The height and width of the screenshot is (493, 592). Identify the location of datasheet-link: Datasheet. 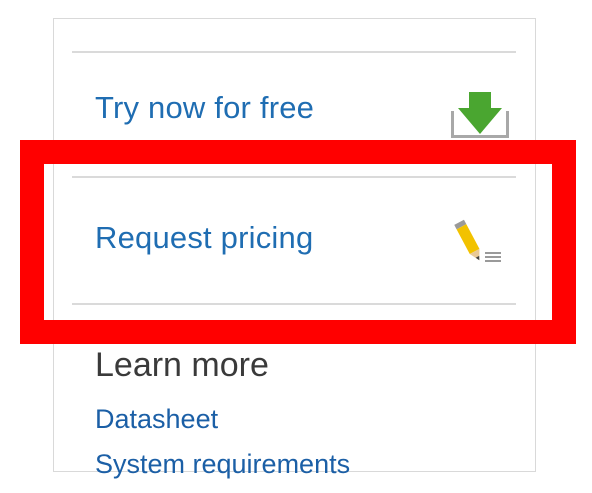
(156, 419).